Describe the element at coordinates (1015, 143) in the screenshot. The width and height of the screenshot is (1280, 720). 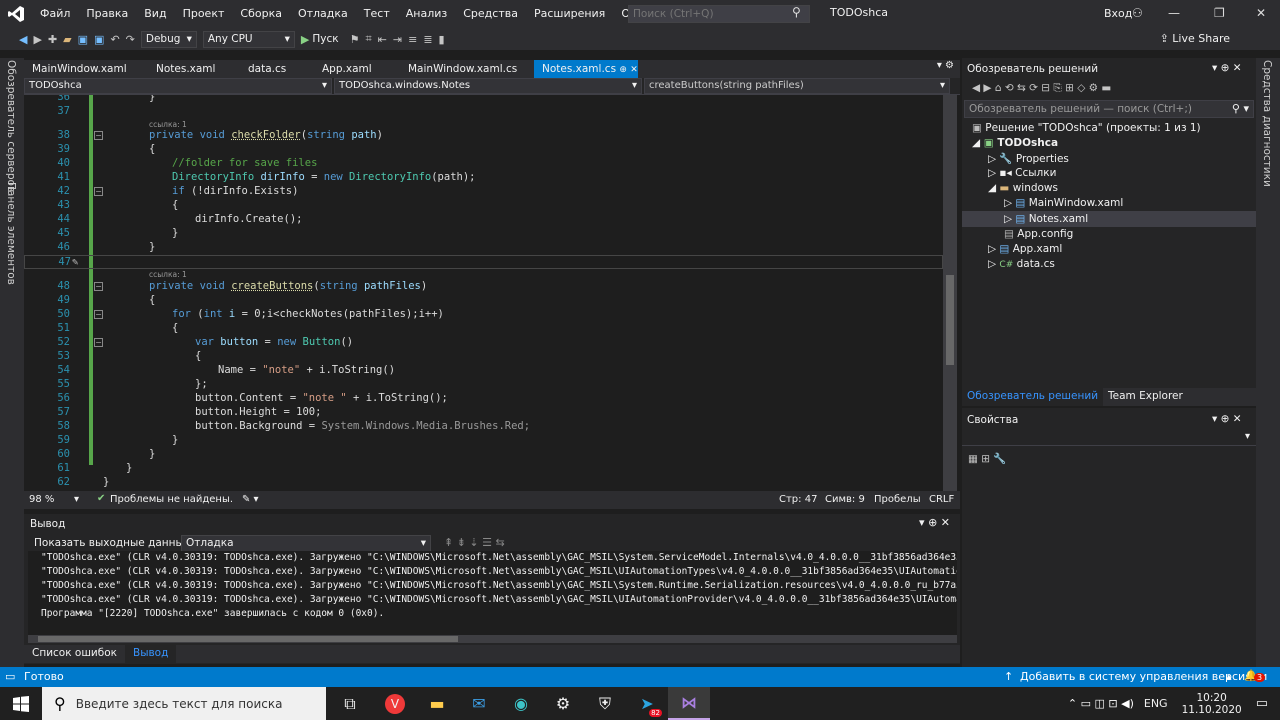
I see `tree-project: ◢ ▣ TODOshca` at that location.